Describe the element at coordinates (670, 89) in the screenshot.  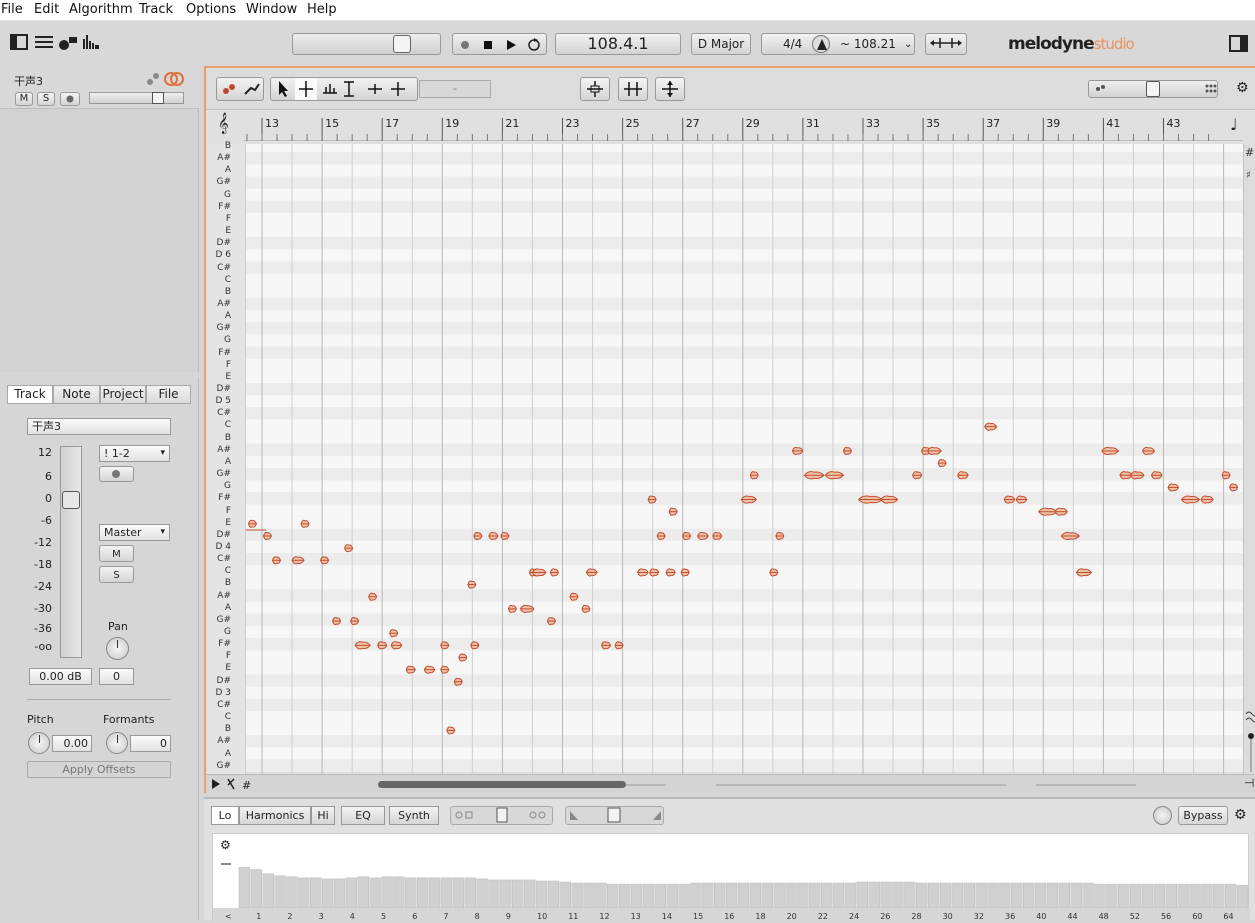
I see `edit-amplitude-button` at that location.